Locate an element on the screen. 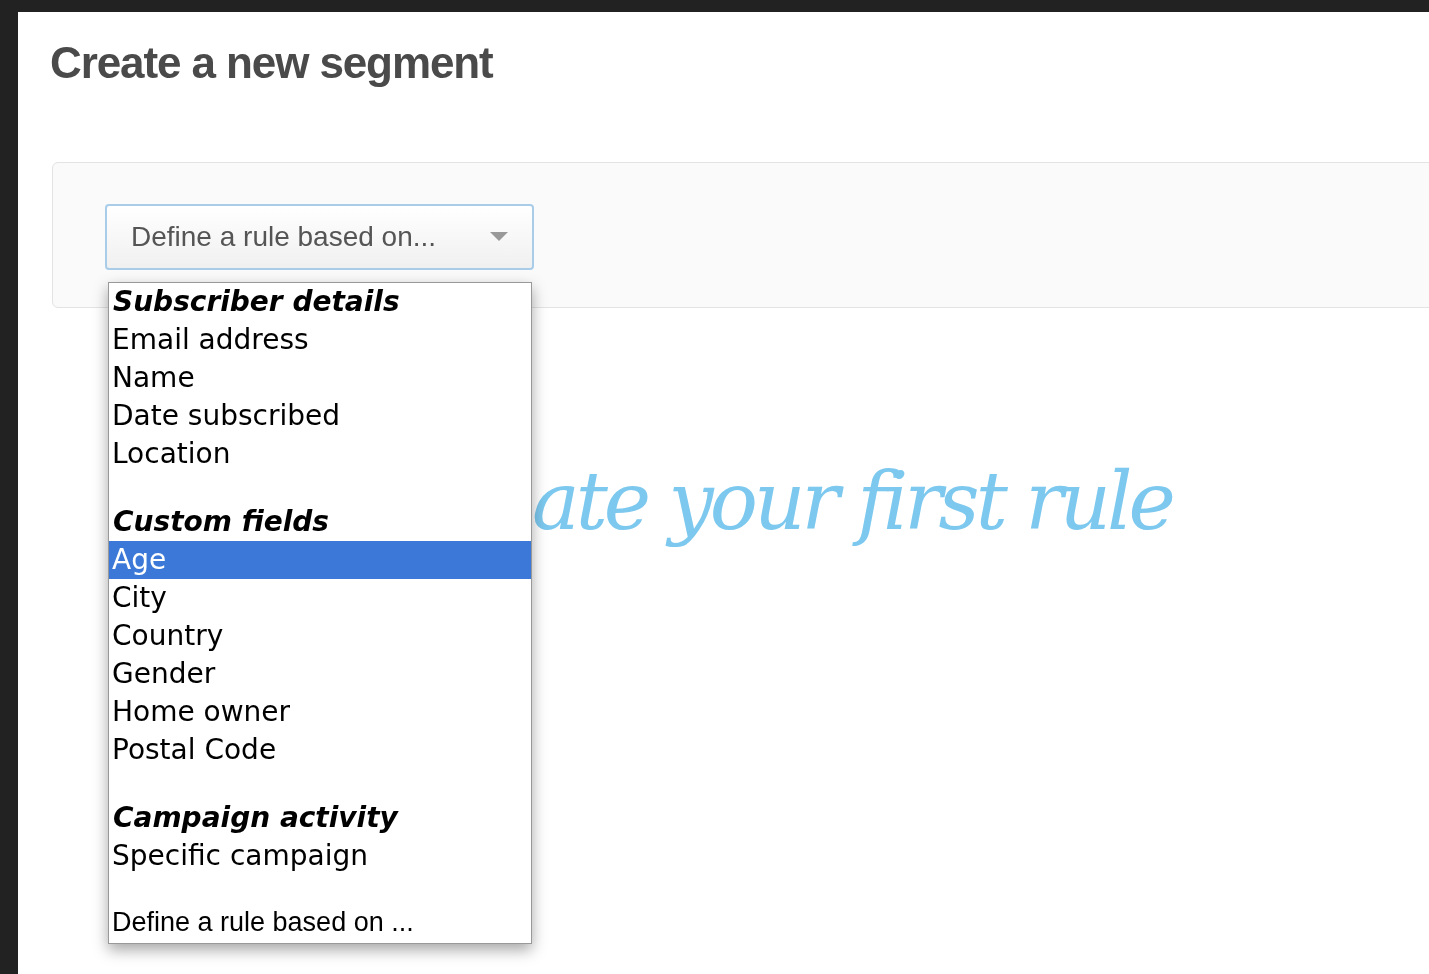  group-header: Campaign activity is located at coordinates (256, 818).